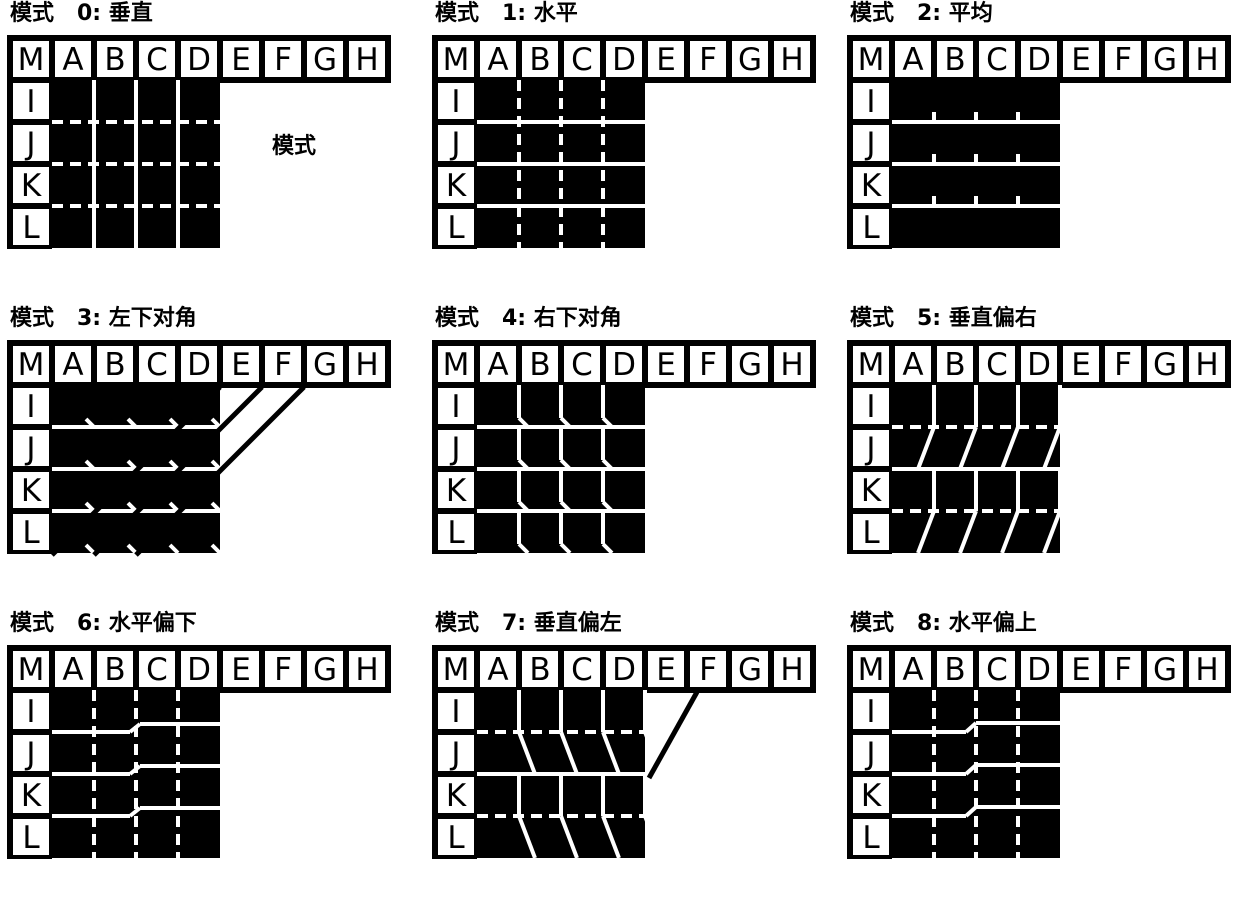 Image resolution: width=1239 pixels, height=903 pixels. I want to click on mode-panel-title-6: 模式 6: 水平偏下, so click(103, 623).